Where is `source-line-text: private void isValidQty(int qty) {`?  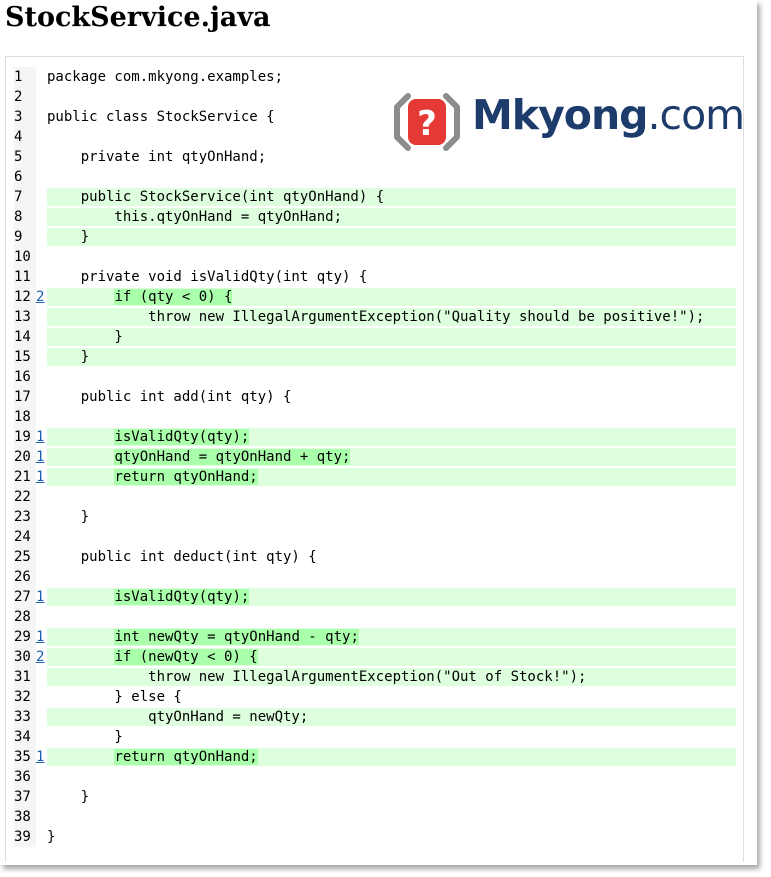
source-line-text: private void isValidQty(int qty) { is located at coordinates (207, 277).